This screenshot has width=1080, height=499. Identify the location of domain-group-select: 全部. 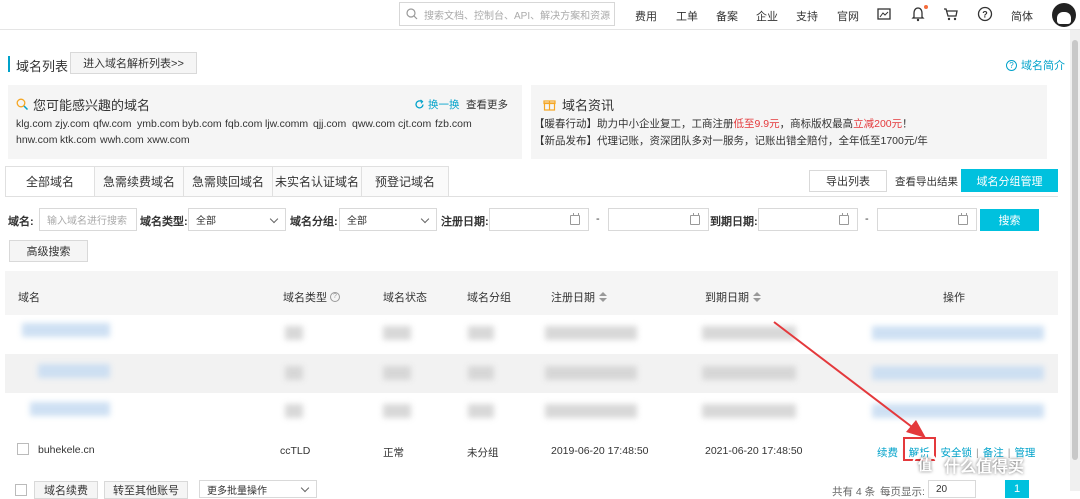
(388, 219).